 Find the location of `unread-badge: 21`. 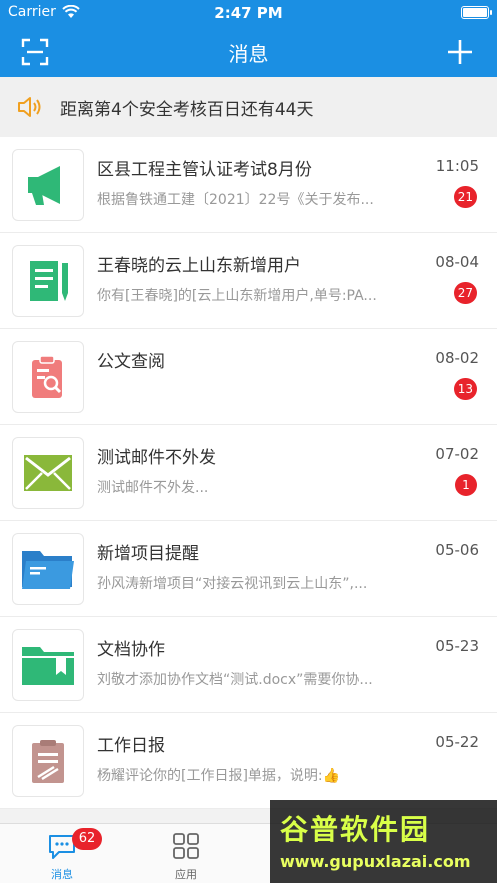

unread-badge: 21 is located at coordinates (465, 197).